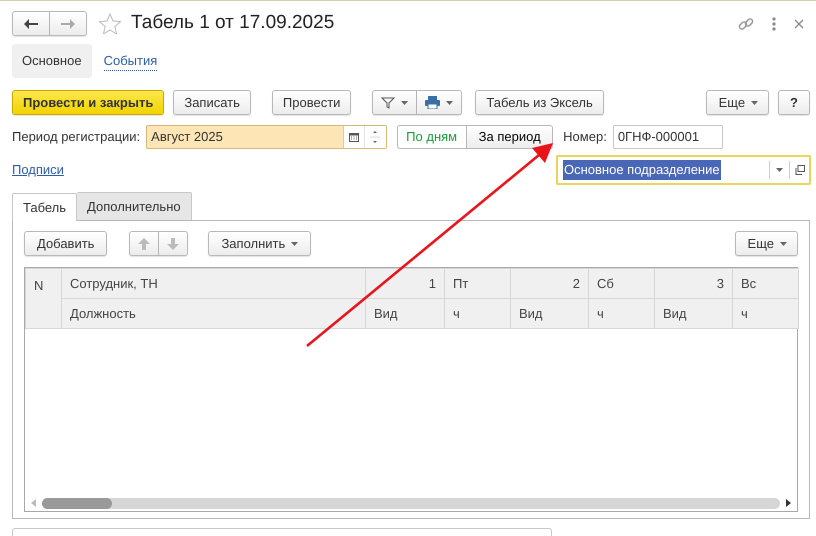  What do you see at coordinates (214, 313) in the screenshot?
I see `column-header: Должность` at bounding box center [214, 313].